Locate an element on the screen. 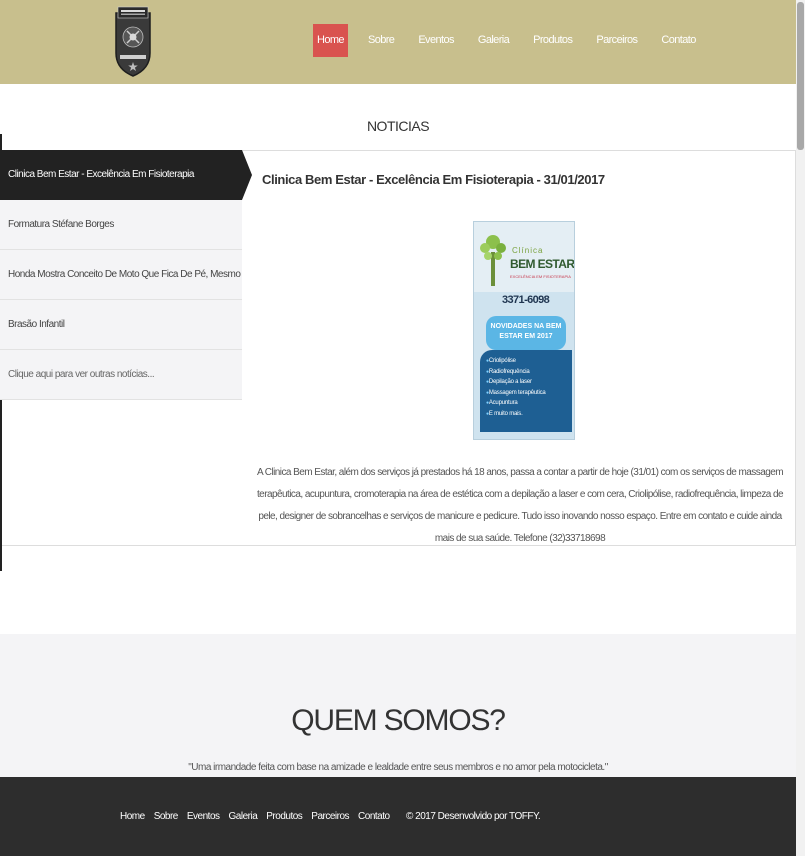  footer-link-home: Home is located at coordinates (132, 816).